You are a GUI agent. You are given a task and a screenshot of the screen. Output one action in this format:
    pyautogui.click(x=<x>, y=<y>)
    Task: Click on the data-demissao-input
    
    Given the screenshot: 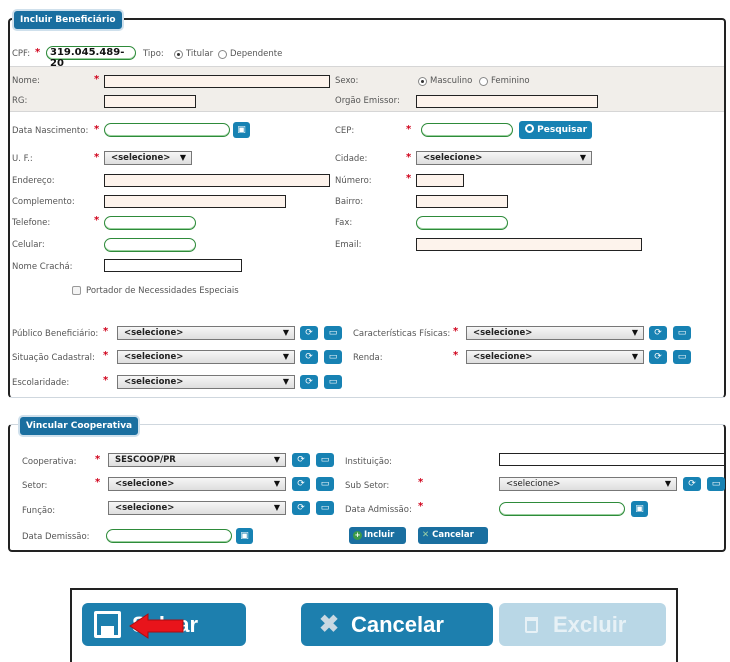 What is the action you would take?
    pyautogui.click(x=169, y=536)
    